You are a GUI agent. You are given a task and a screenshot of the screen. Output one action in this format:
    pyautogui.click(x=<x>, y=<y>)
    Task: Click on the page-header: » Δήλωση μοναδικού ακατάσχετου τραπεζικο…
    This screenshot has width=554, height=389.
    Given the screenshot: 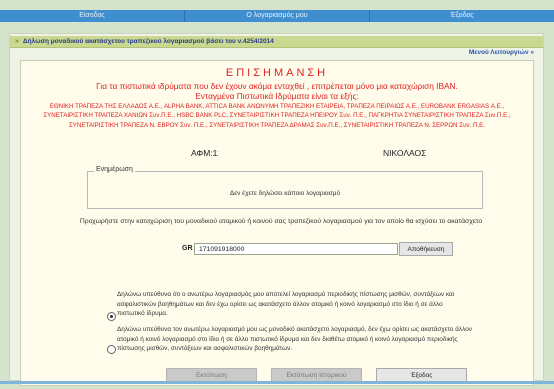 What is the action you would take?
    pyautogui.click(x=276, y=42)
    